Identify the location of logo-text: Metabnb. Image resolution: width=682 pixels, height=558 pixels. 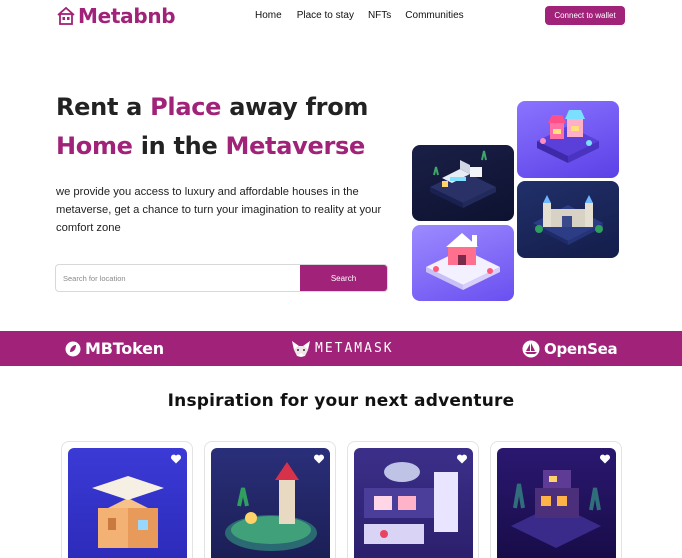
(127, 16).